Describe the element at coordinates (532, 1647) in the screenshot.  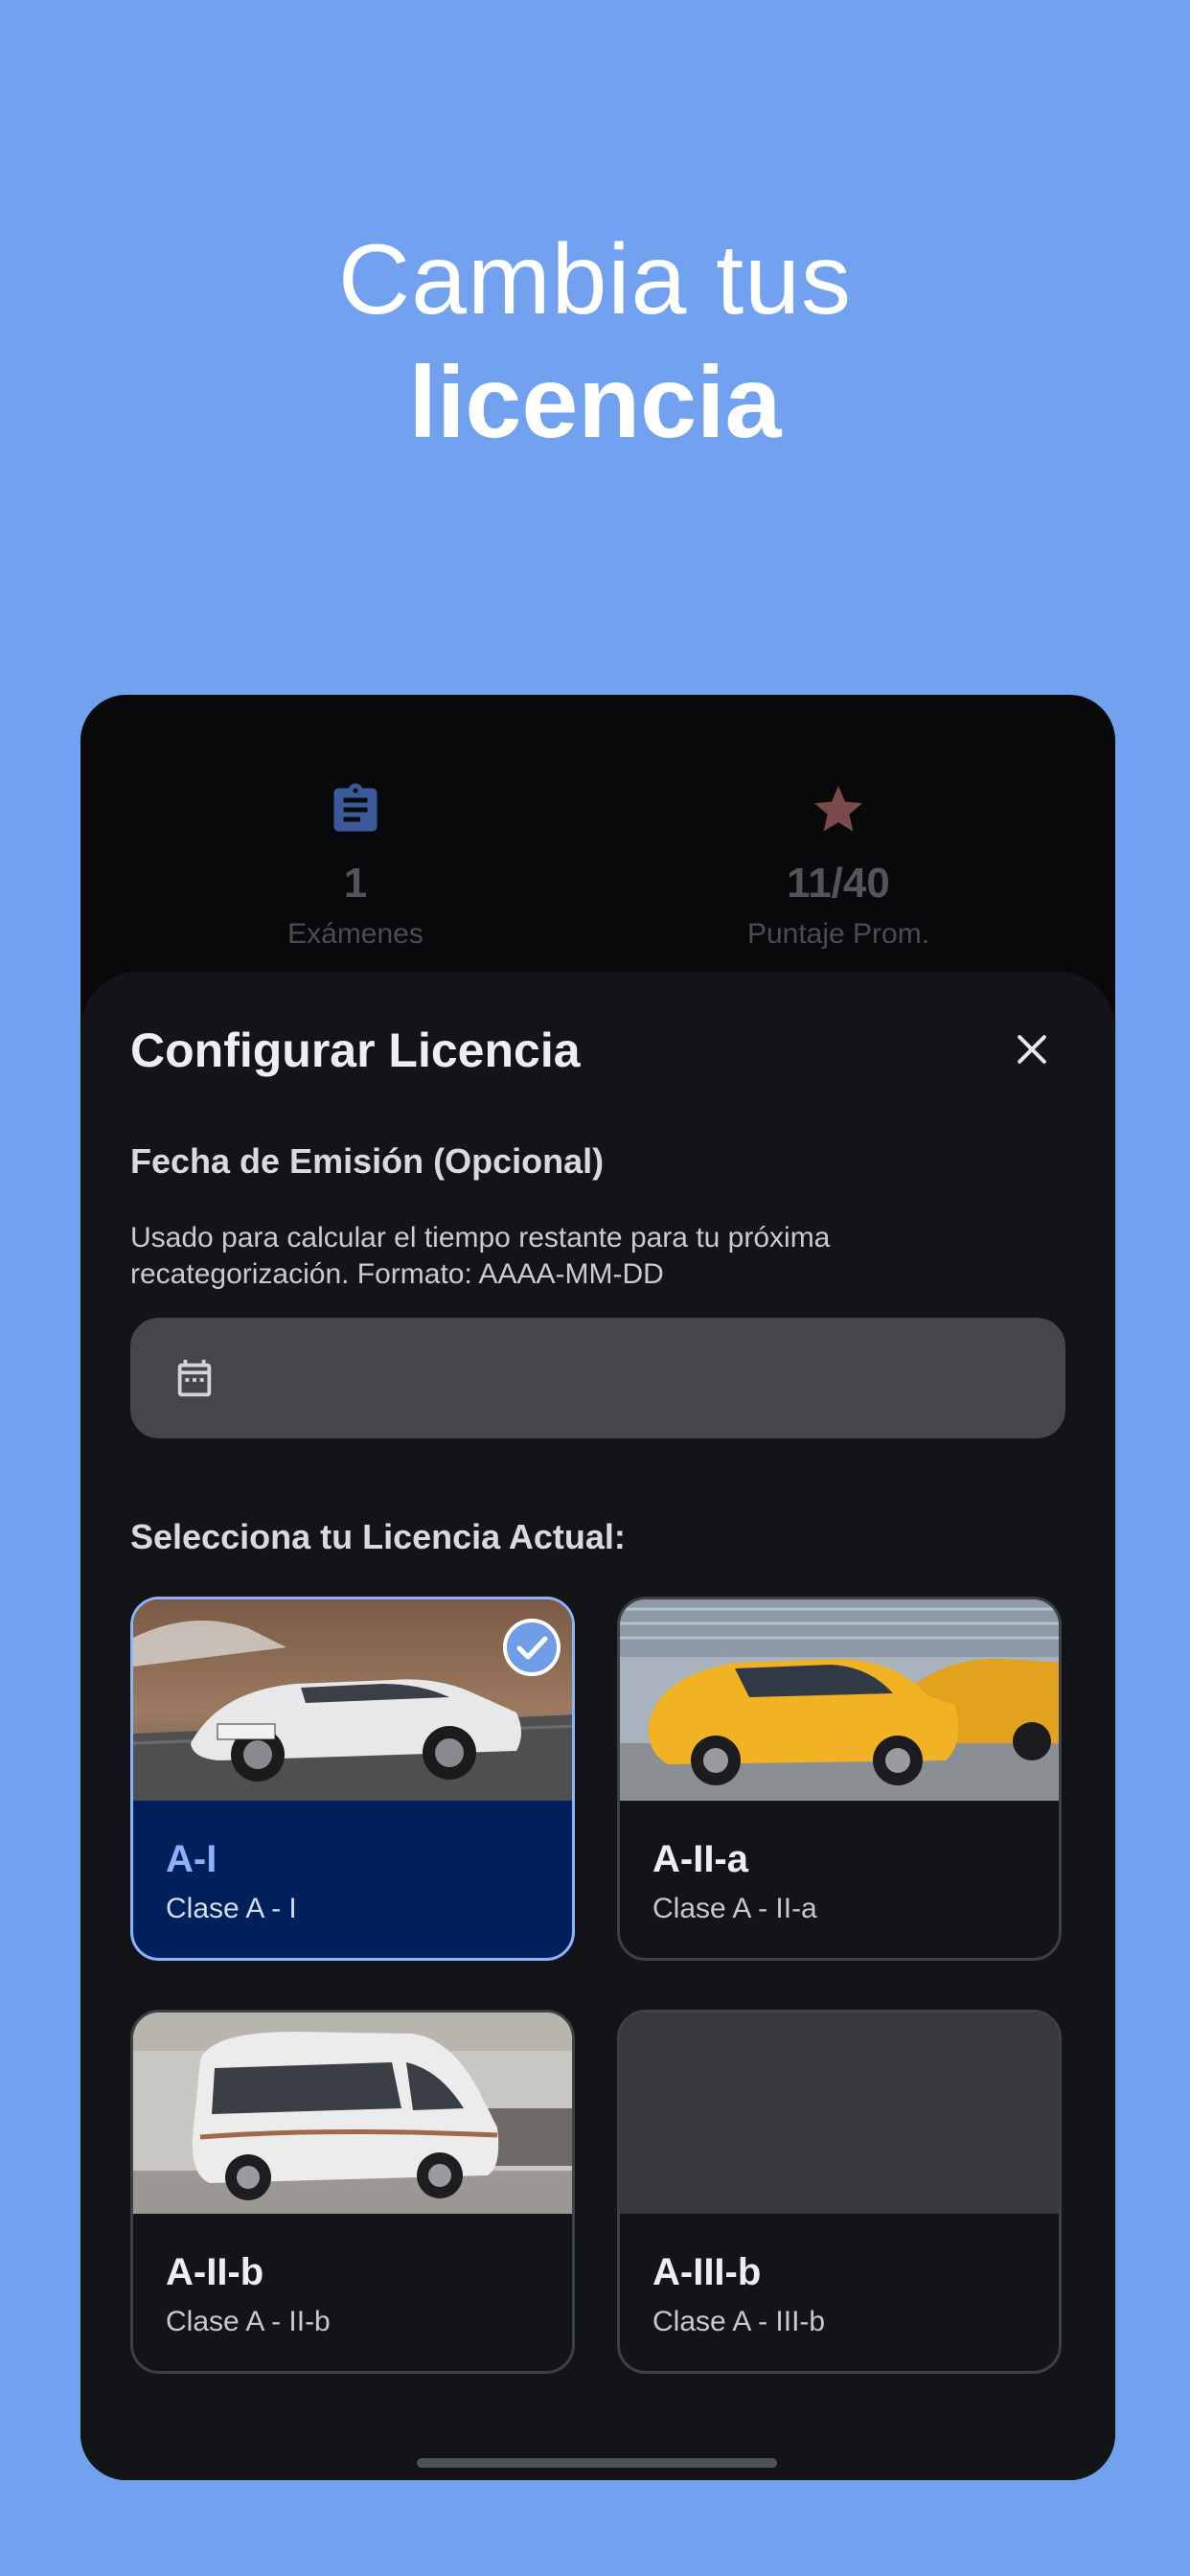
I see `selected-check-icon` at that location.